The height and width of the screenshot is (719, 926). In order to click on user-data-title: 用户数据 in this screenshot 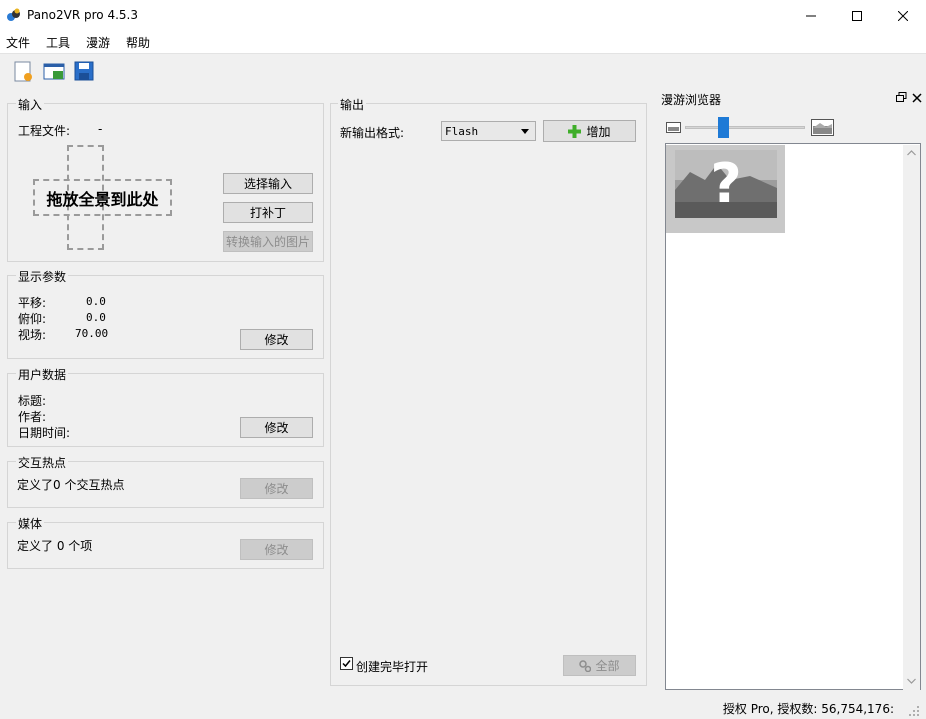, I will do `click(42, 374)`.